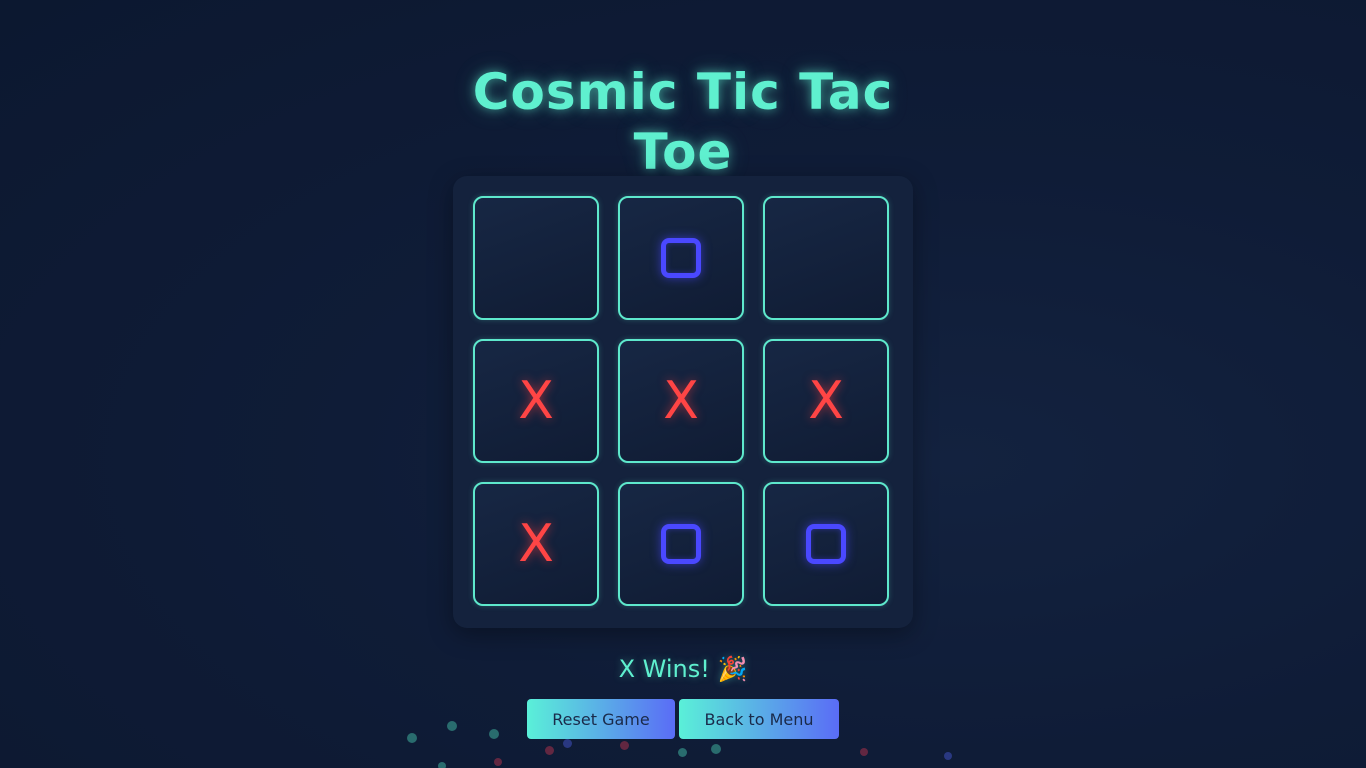 This screenshot has width=1366, height=768. I want to click on board-cell-6: X, so click(826, 401).